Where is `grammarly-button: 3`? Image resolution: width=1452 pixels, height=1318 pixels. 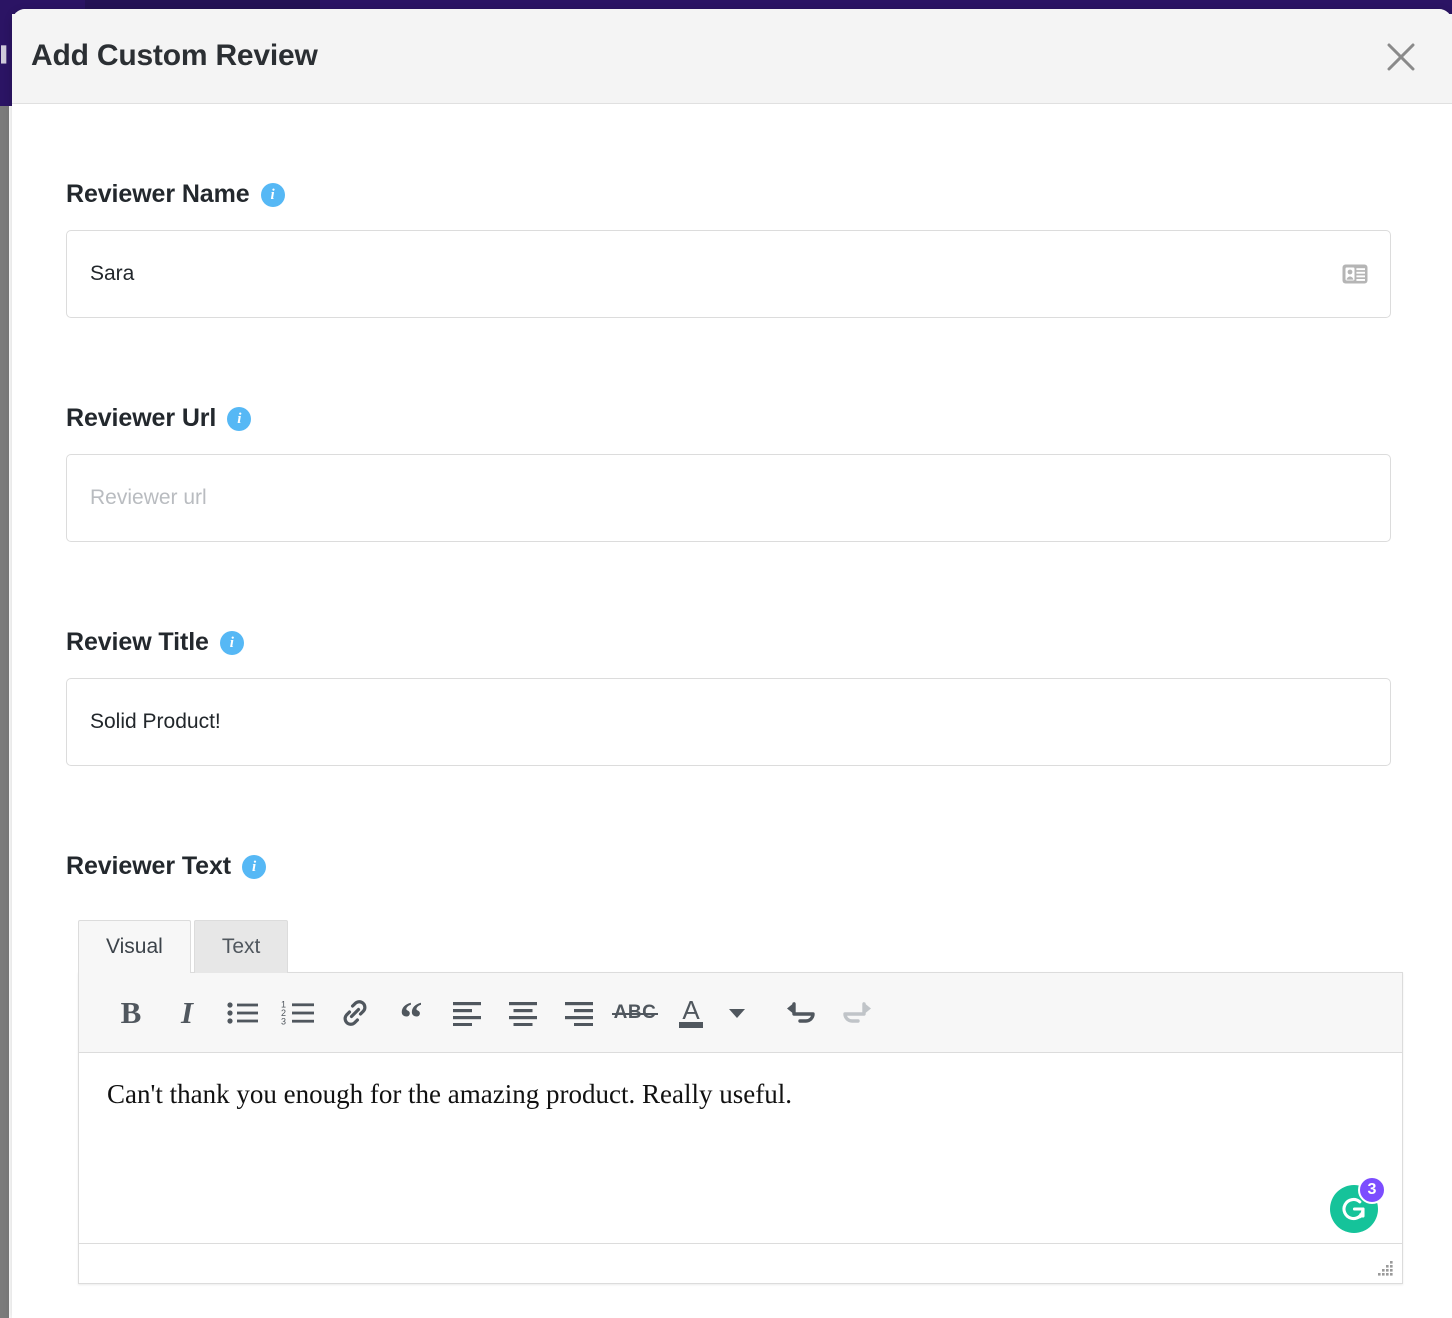
grammarly-button: 3 is located at coordinates (1358, 1204).